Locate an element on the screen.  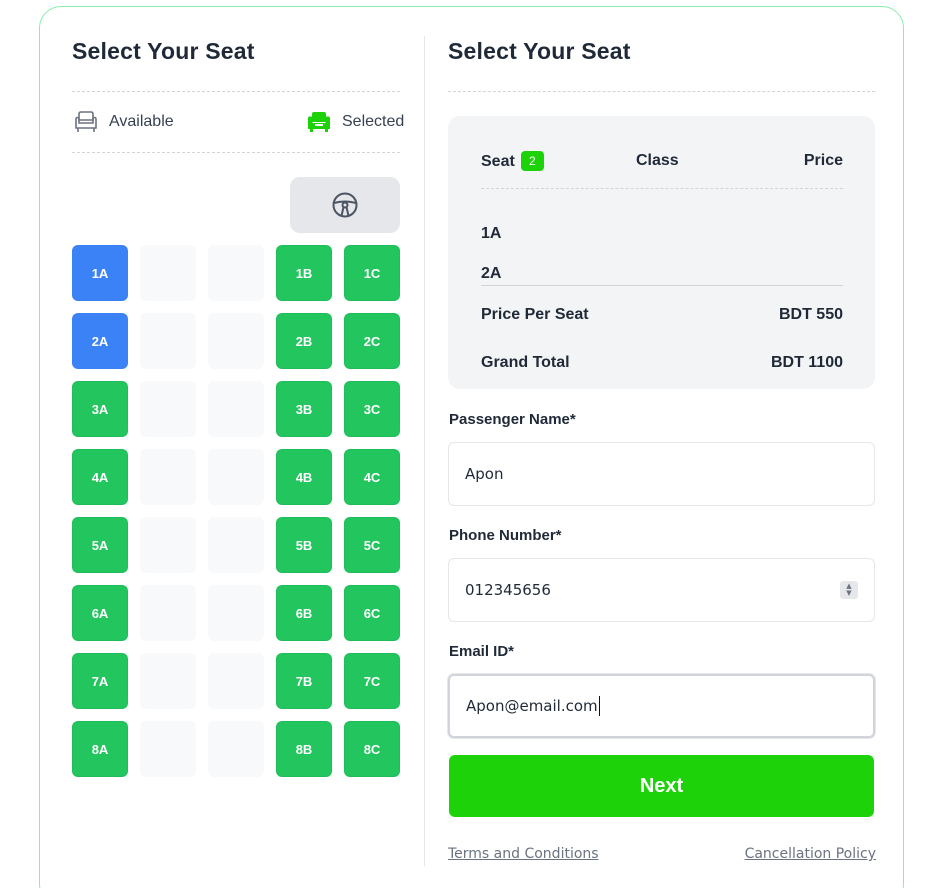
legend-selected: Selected is located at coordinates (355, 122).